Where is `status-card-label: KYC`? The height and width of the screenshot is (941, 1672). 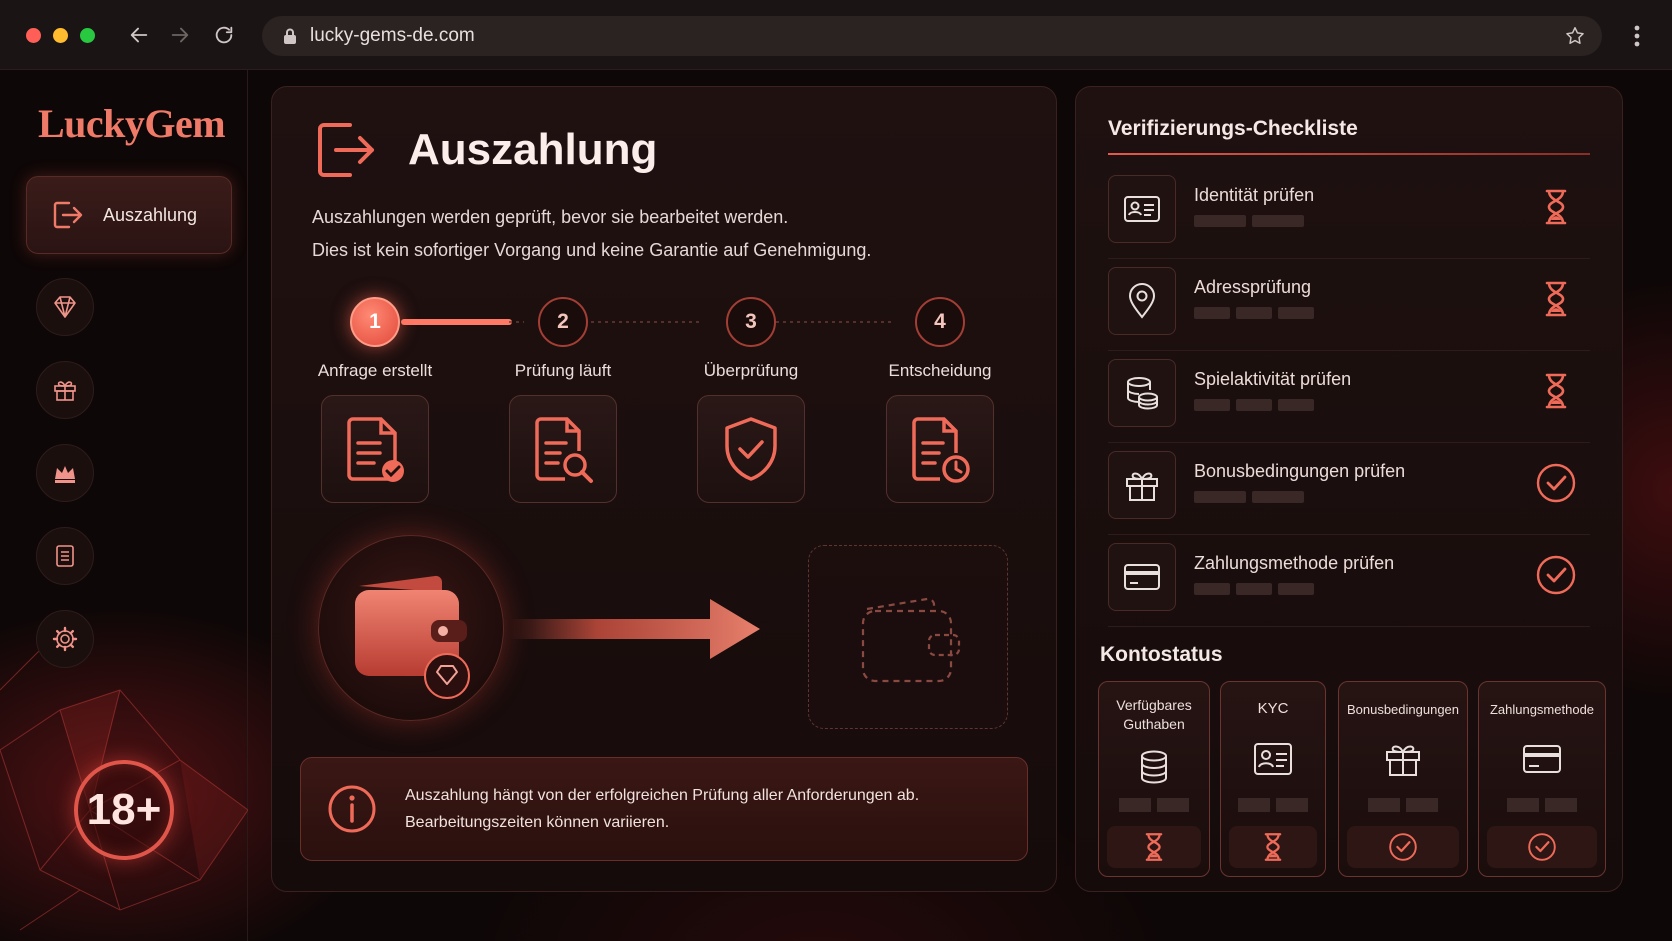
status-card-label: KYC is located at coordinates (1273, 708).